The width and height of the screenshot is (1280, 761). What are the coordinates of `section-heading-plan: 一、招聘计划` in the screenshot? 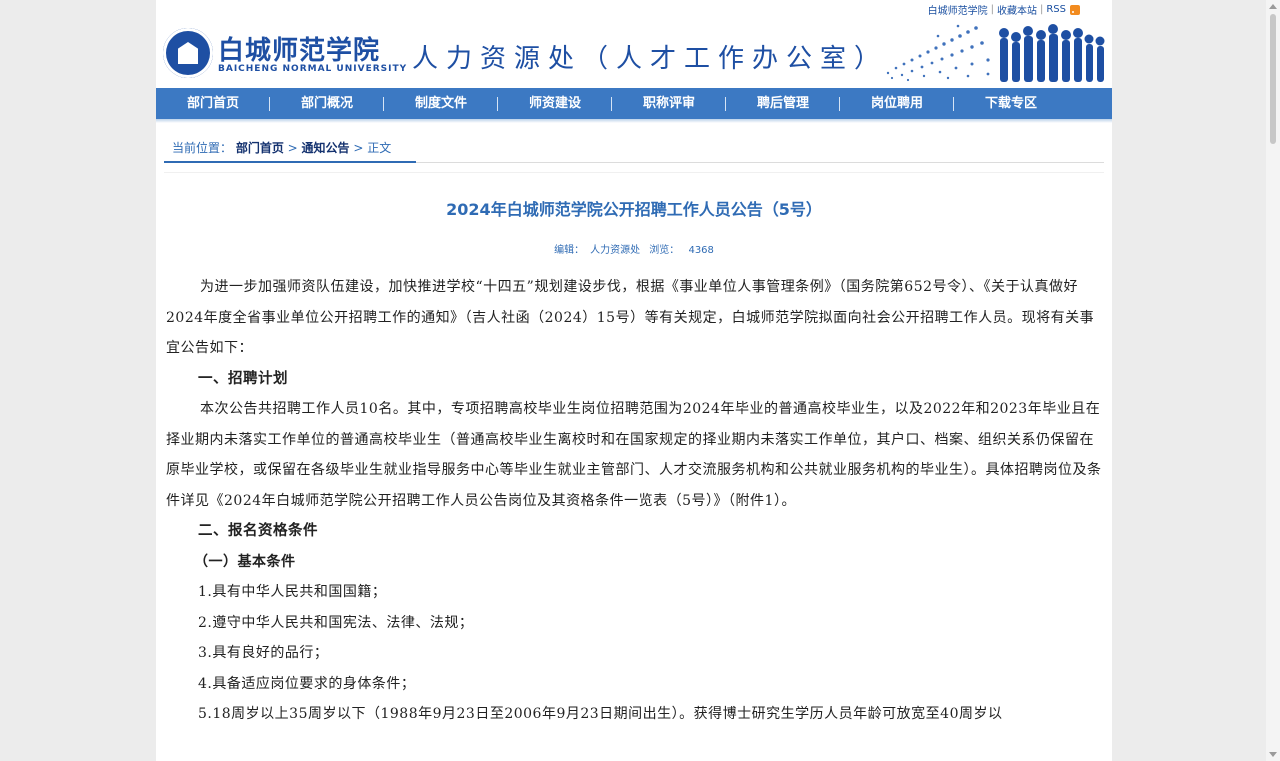 It's located at (243, 378).